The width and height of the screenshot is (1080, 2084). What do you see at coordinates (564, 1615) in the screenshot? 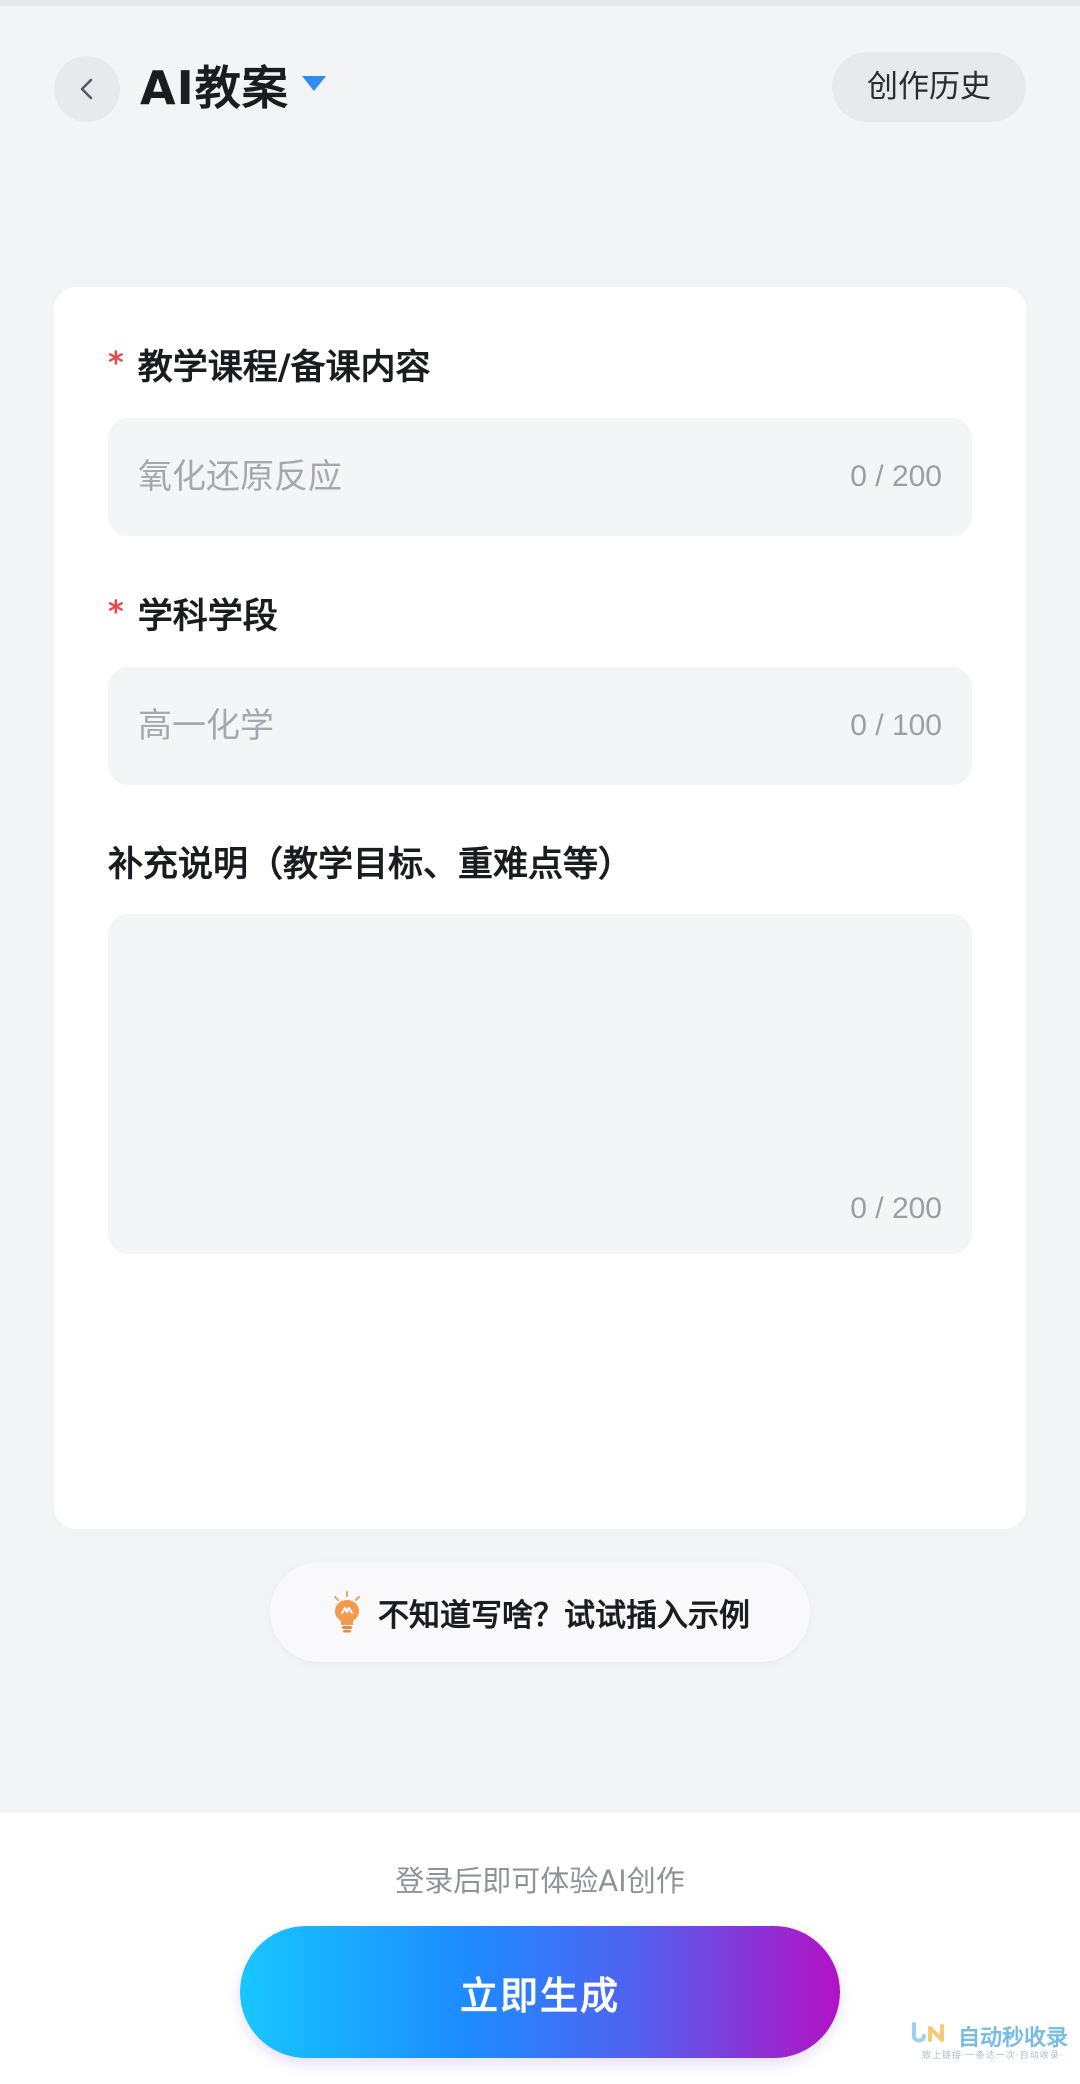
I see `insert-example-label: 不知道写啥？试试插入示例` at bounding box center [564, 1615].